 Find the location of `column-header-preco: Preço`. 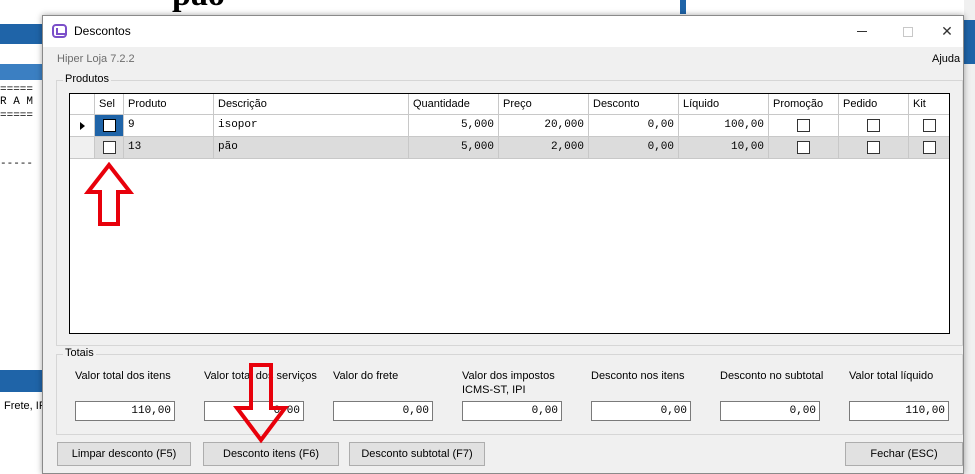

column-header-preco: Preço is located at coordinates (544, 104).